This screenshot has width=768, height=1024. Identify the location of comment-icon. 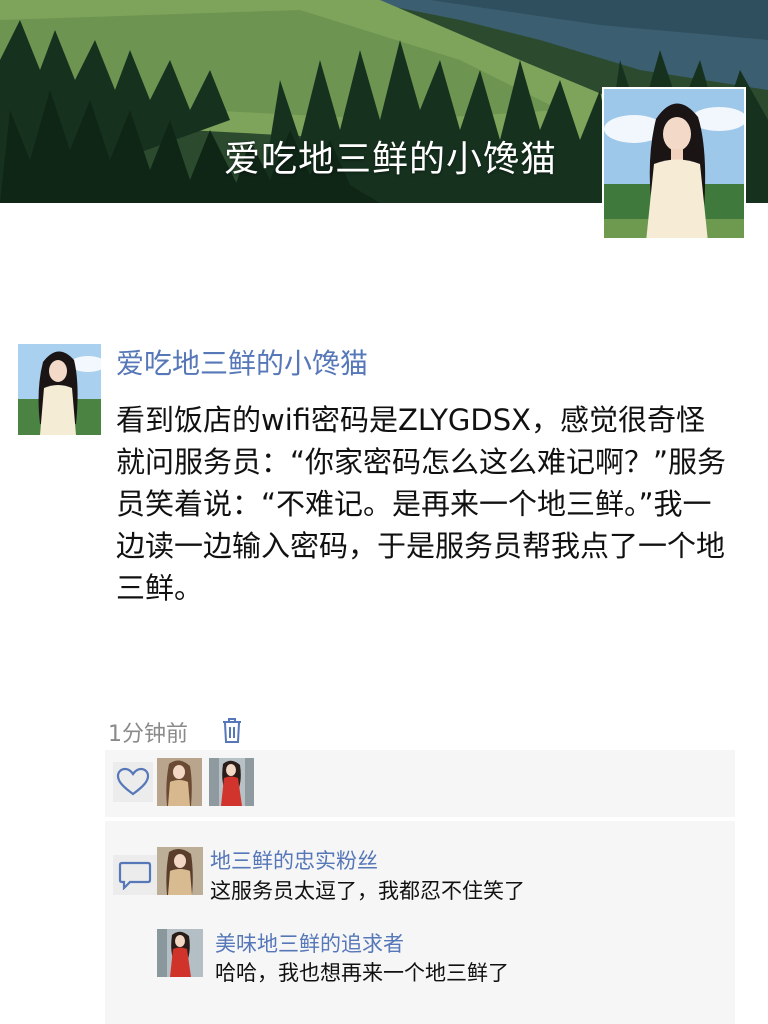
(135, 875).